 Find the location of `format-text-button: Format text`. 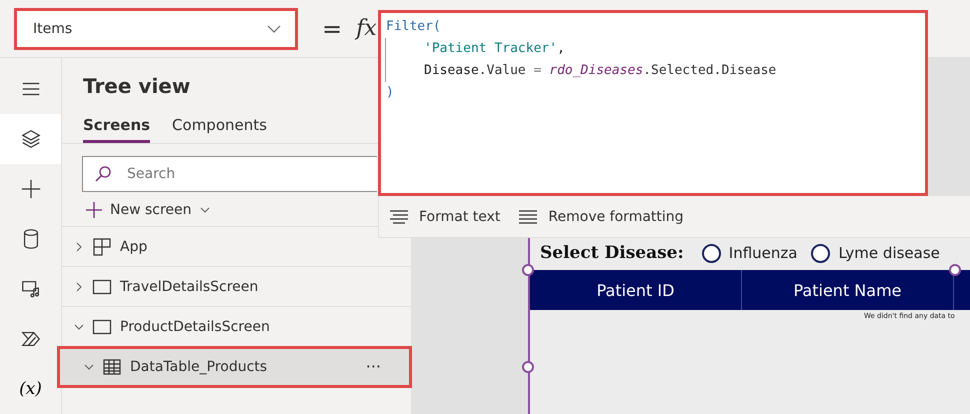

format-text-button: Format text is located at coordinates (444, 216).